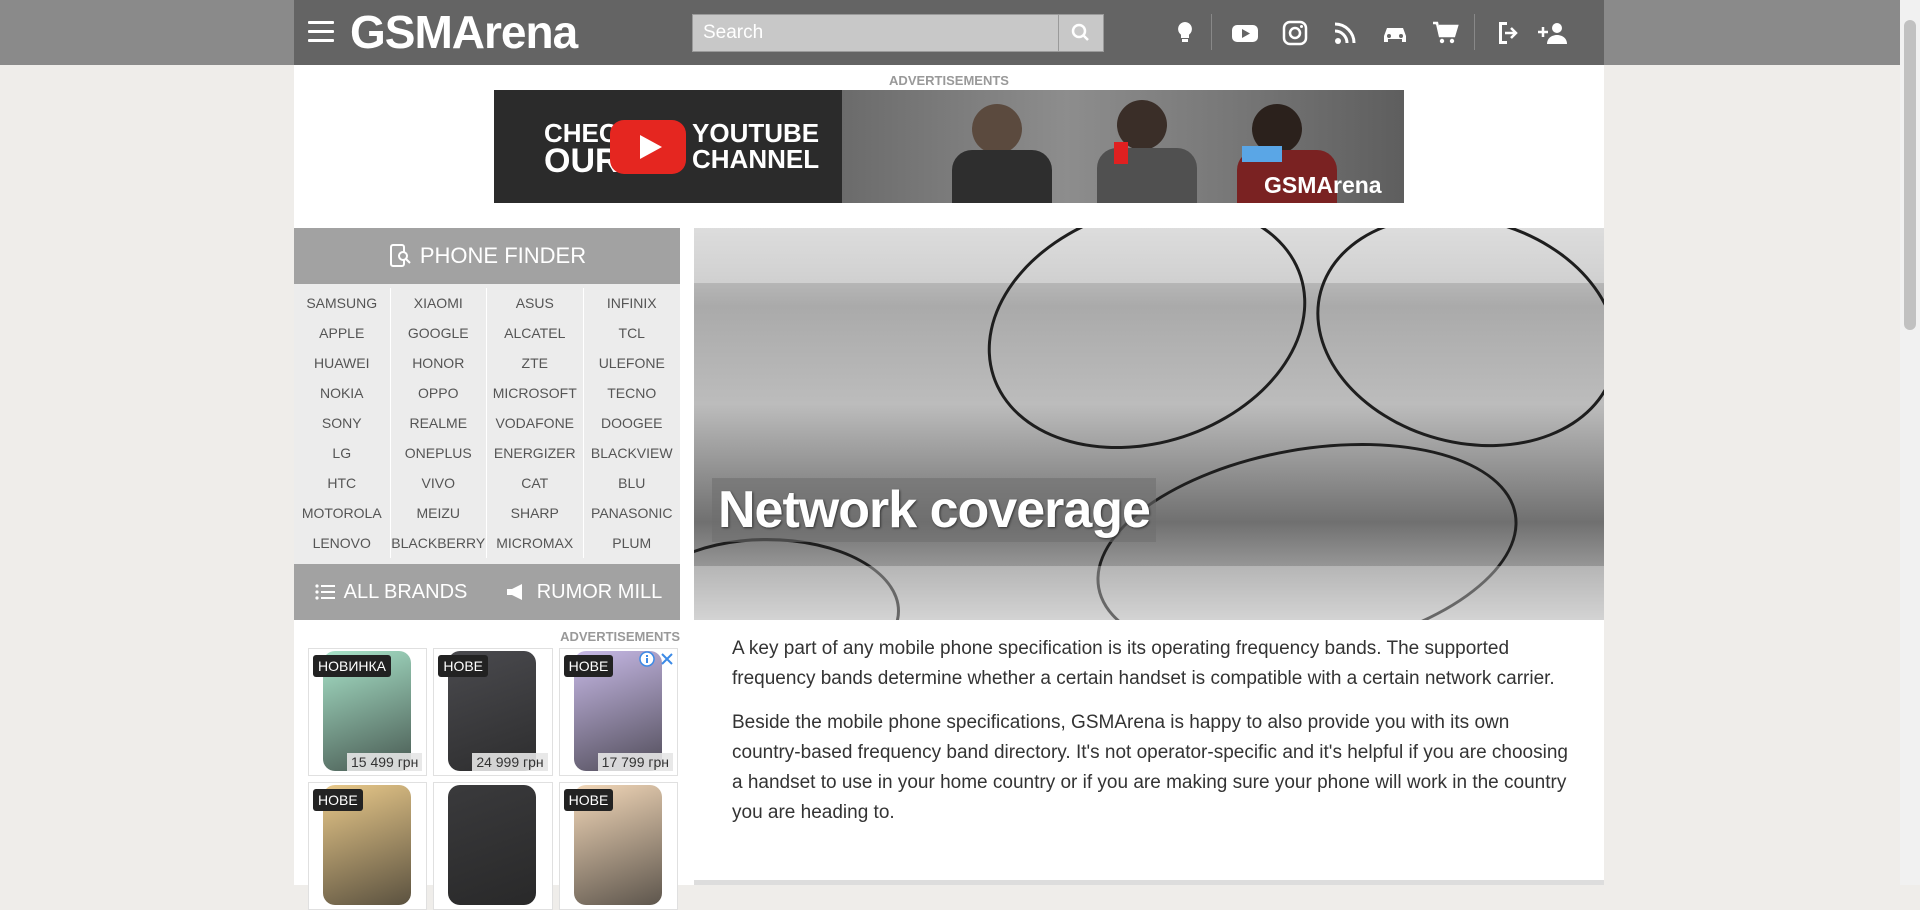 The width and height of the screenshot is (1920, 910). I want to click on search-button, so click(1080, 33).